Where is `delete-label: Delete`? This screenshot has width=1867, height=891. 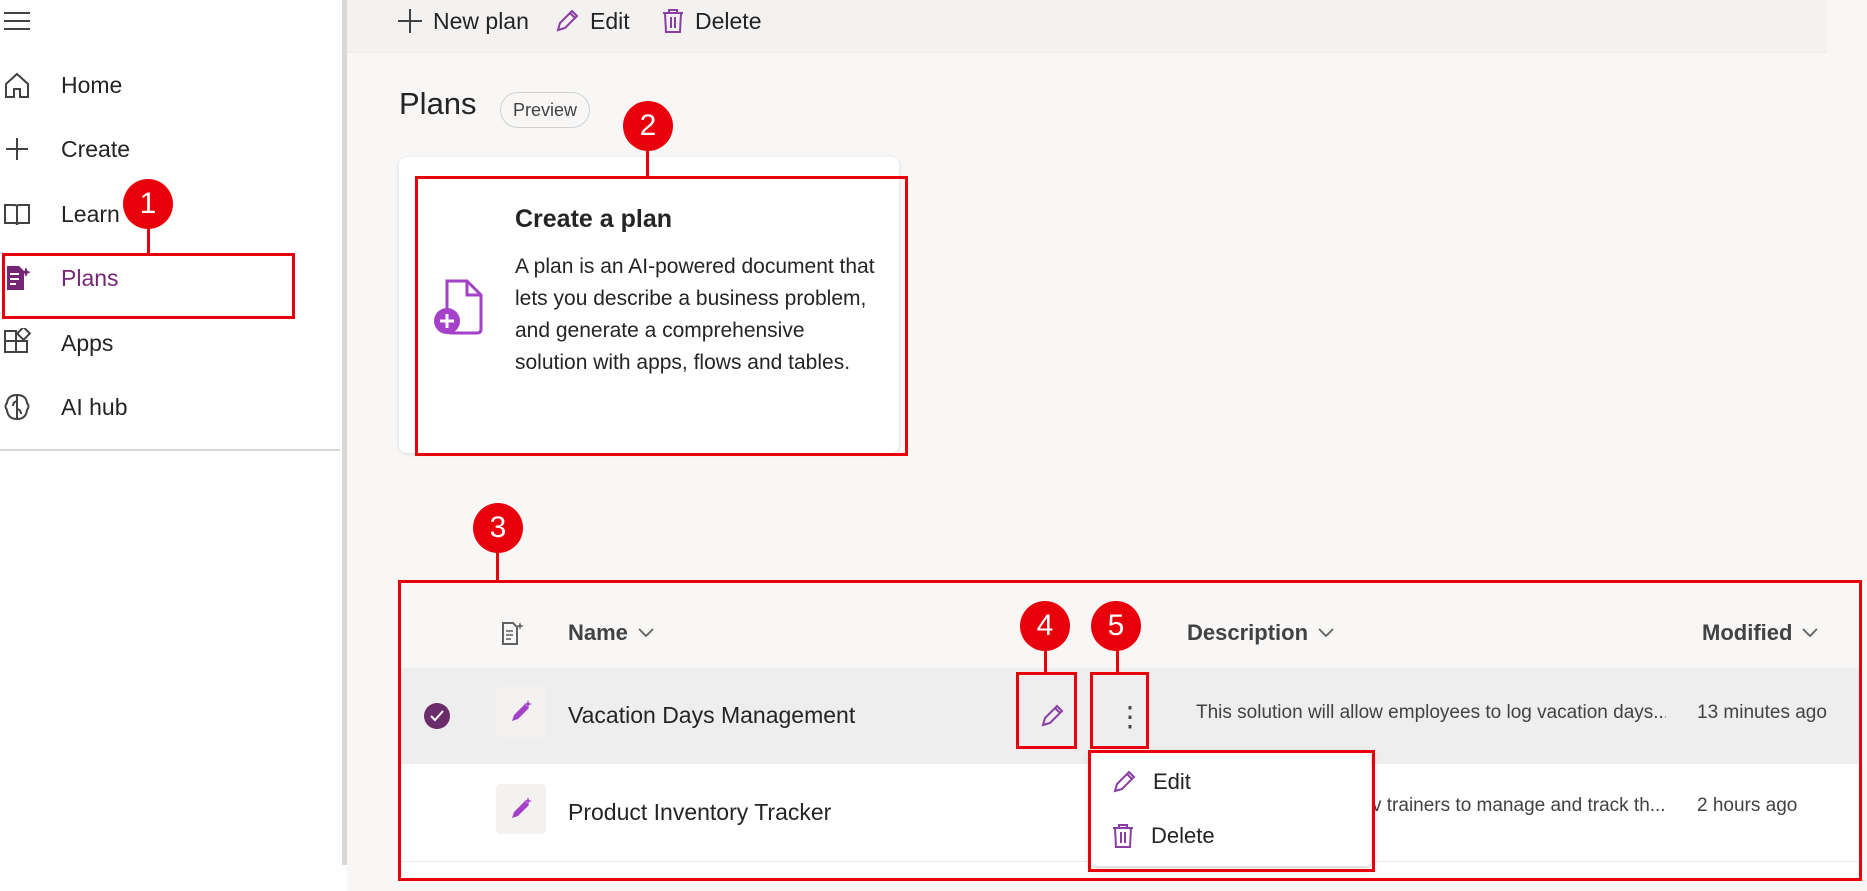
delete-label: Delete is located at coordinates (728, 20).